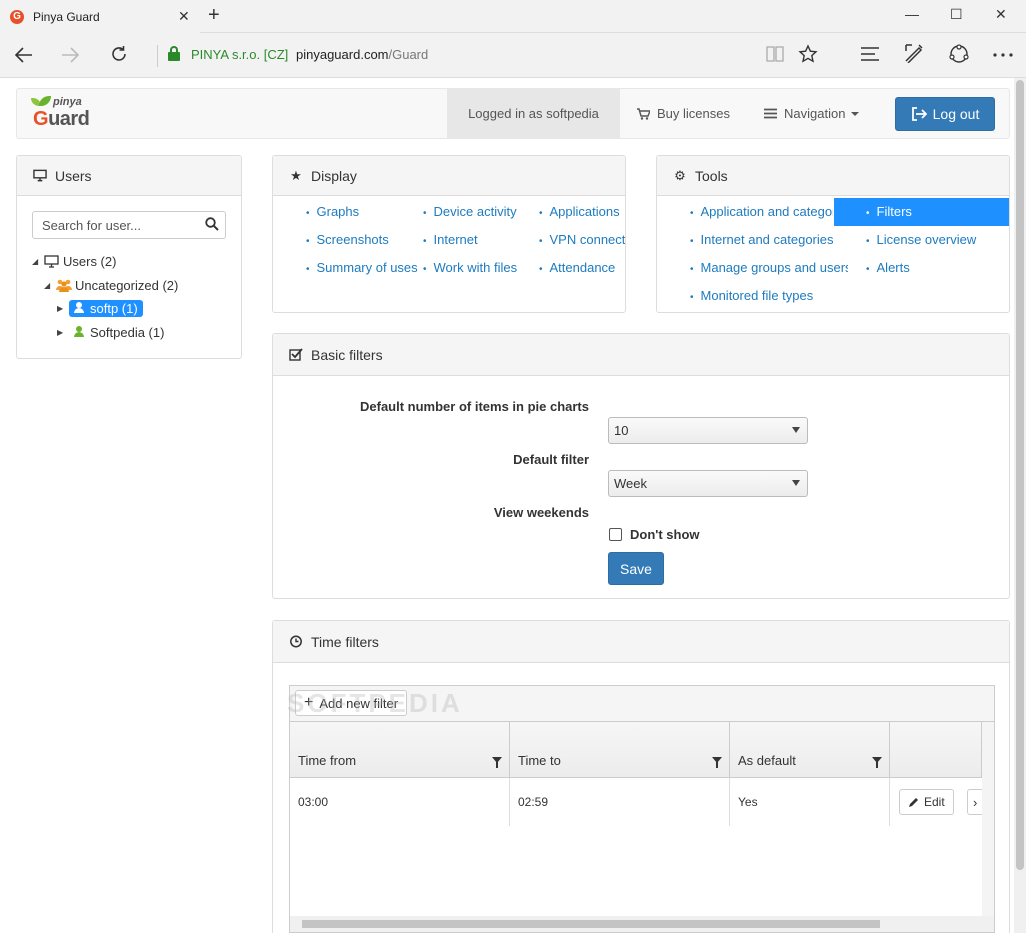 This screenshot has width=1026, height=933. Describe the element at coordinates (70, 55) in the screenshot. I see `forward-icon` at that location.